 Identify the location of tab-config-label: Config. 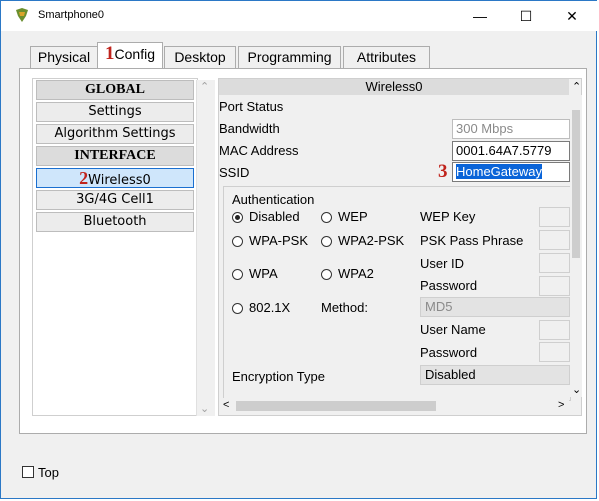
(134, 54).